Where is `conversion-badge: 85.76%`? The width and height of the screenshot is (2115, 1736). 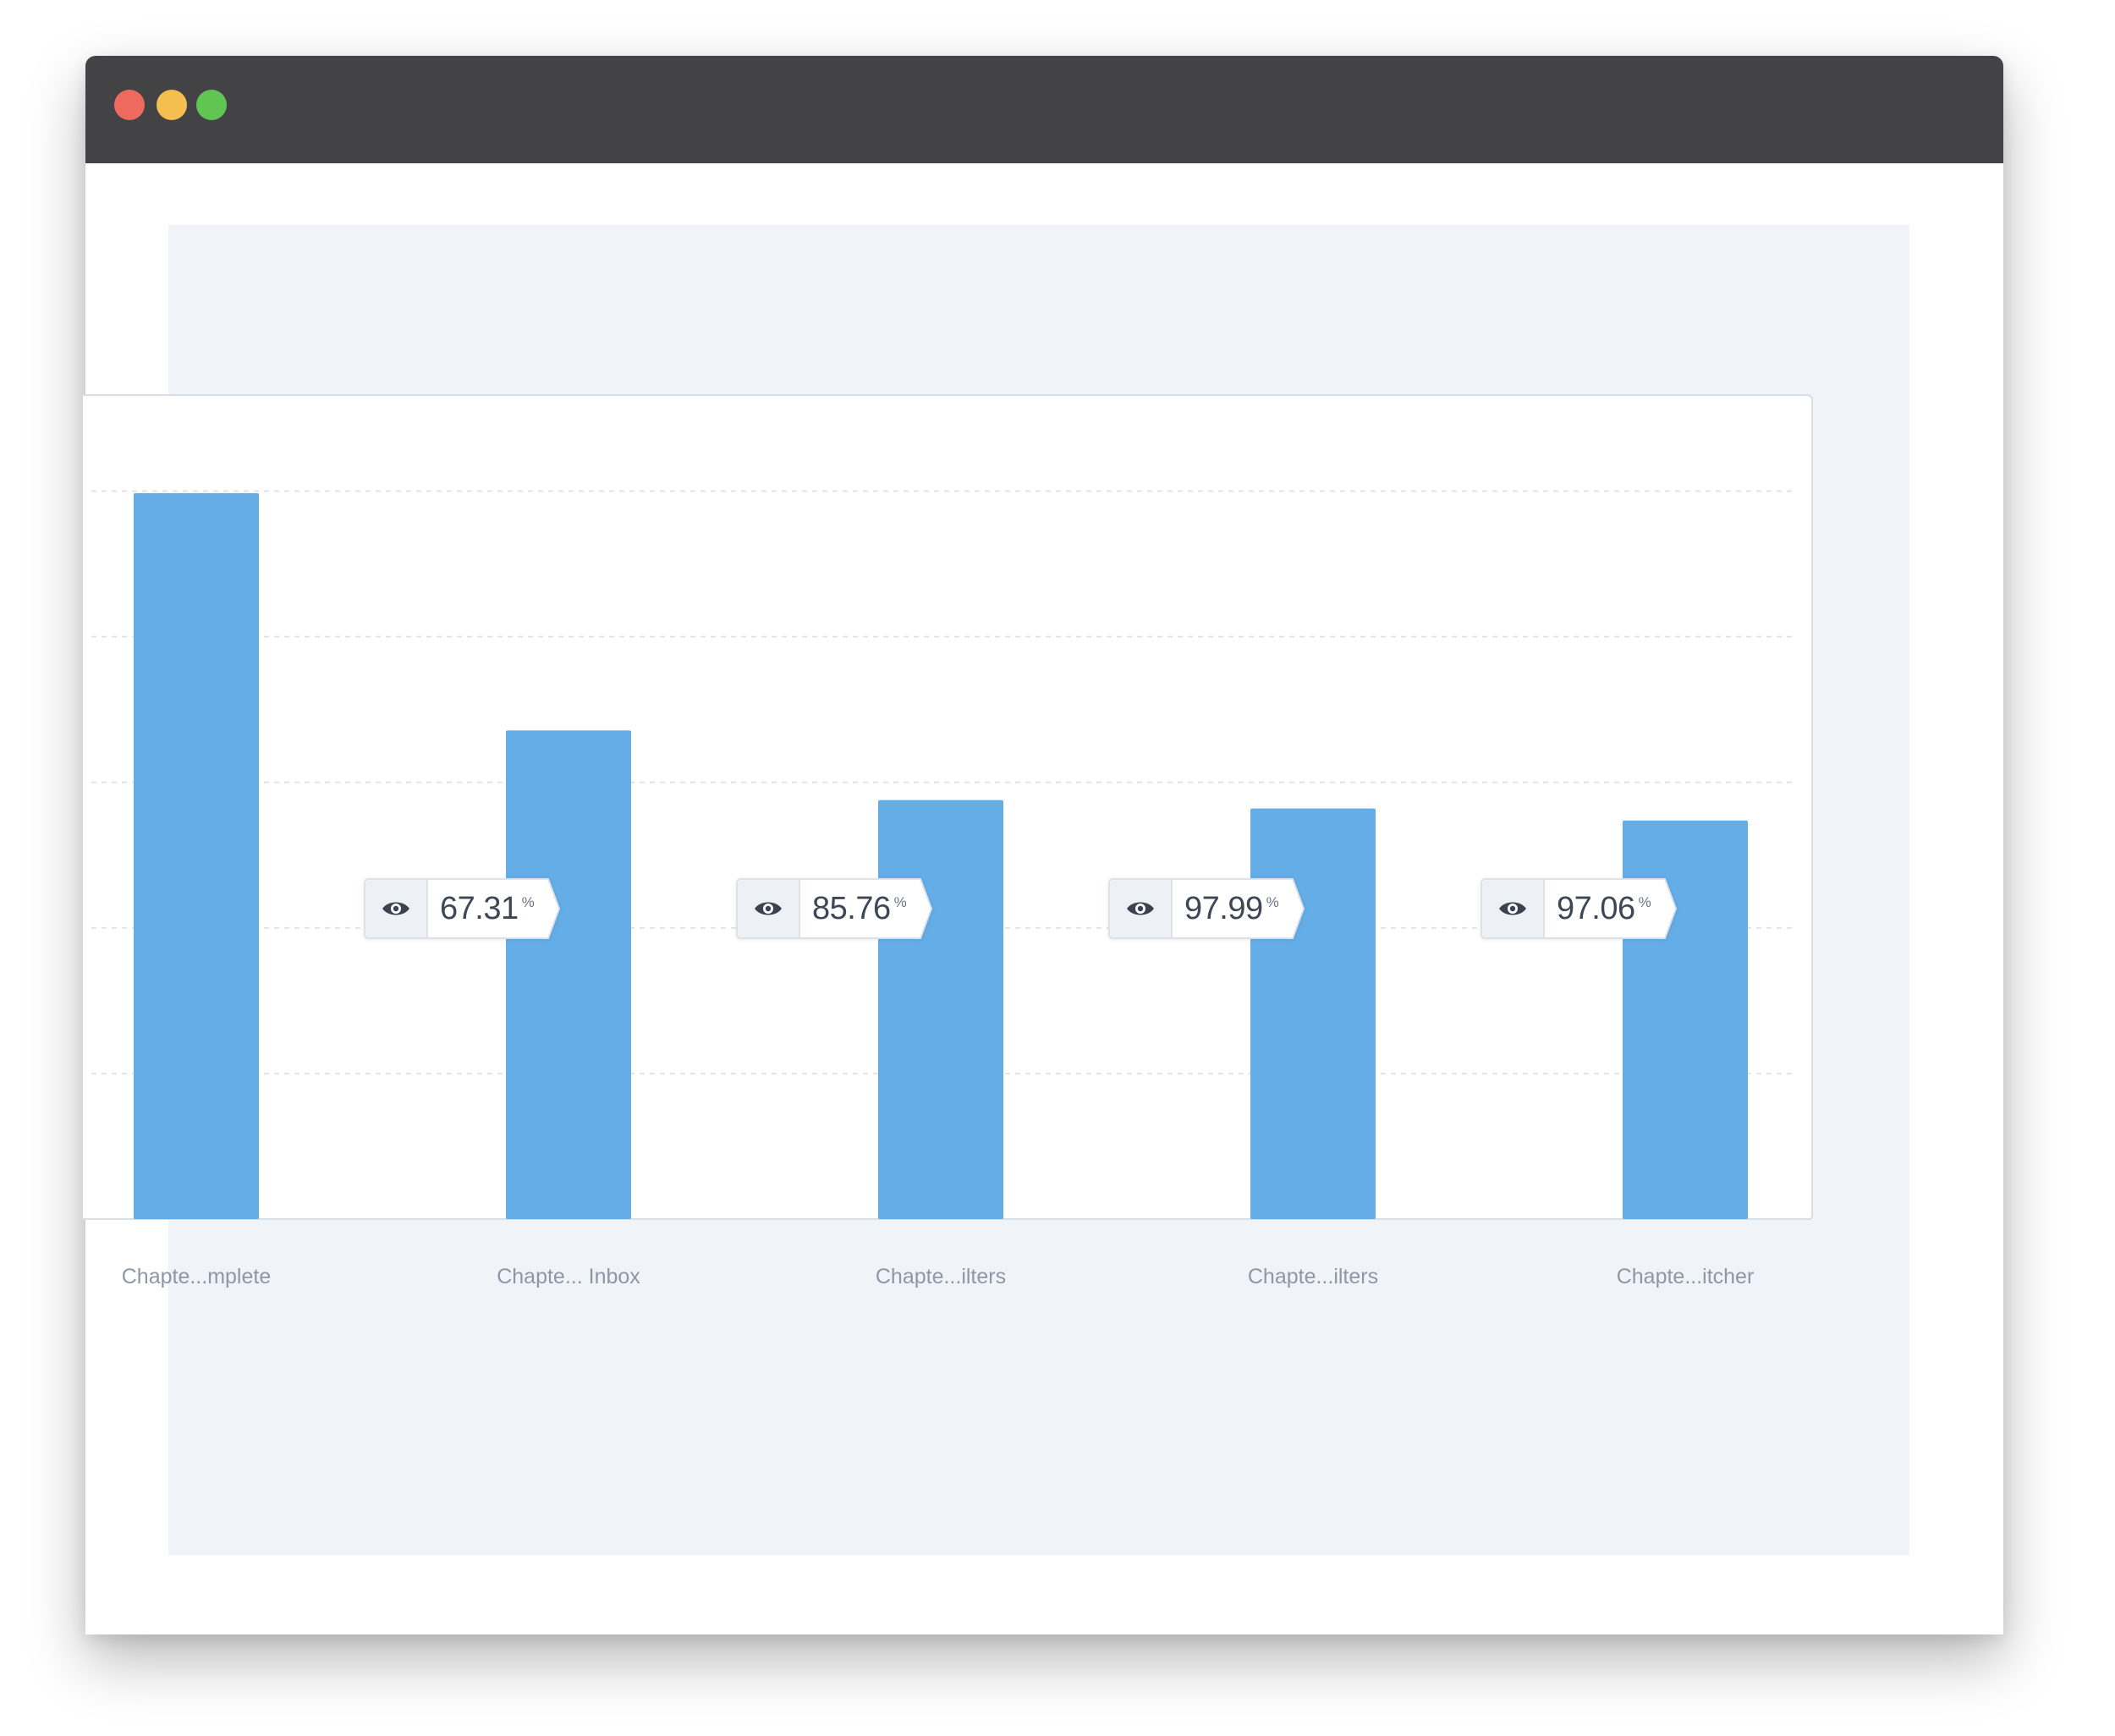
conversion-badge: 85.76% is located at coordinates (834, 908).